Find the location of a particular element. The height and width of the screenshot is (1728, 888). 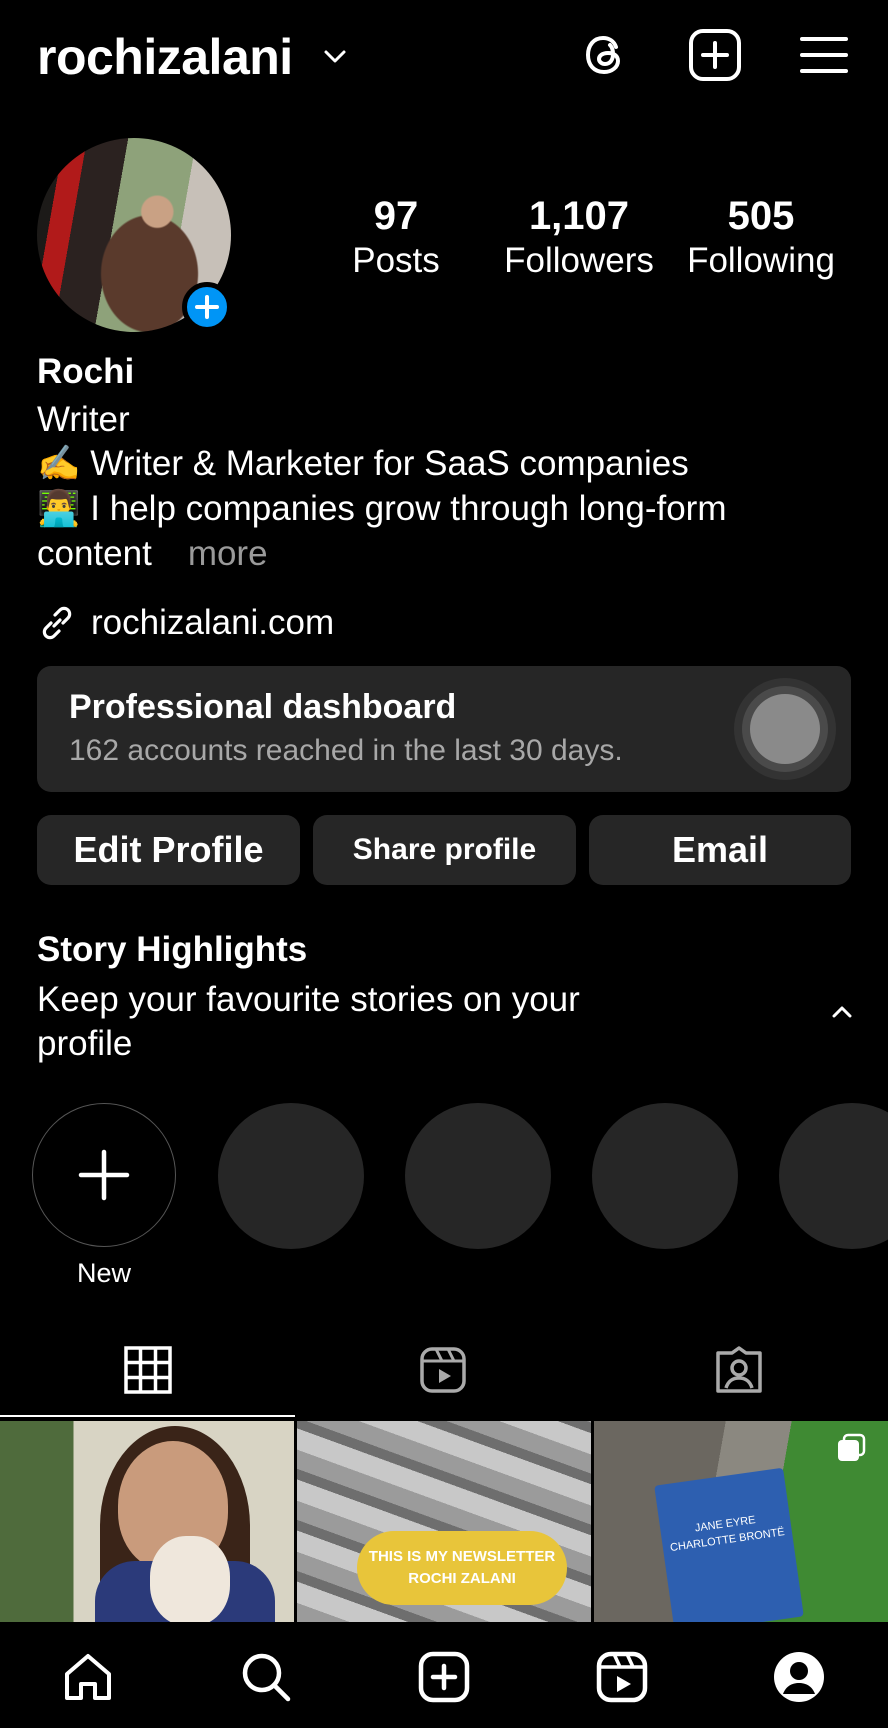

book-cover: JANE EYRE CHARLOTTE BRONTË is located at coordinates (729, 1544).